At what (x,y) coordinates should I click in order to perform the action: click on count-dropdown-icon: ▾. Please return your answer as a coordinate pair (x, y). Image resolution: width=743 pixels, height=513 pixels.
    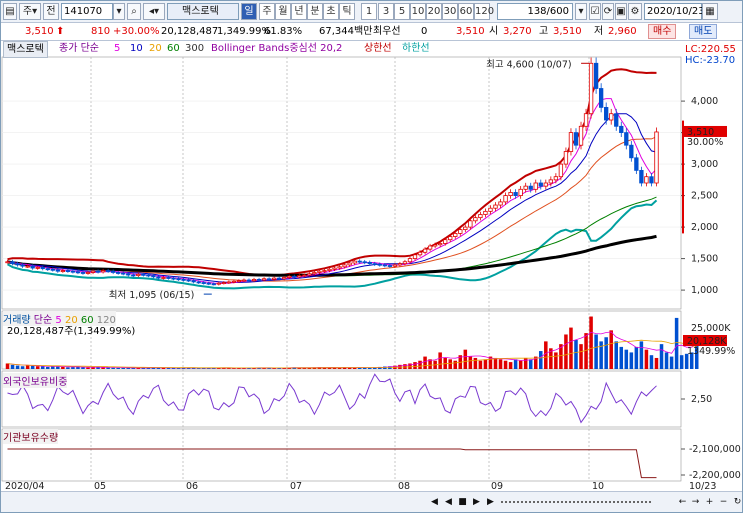
    Looking at the image, I should click on (581, 11).